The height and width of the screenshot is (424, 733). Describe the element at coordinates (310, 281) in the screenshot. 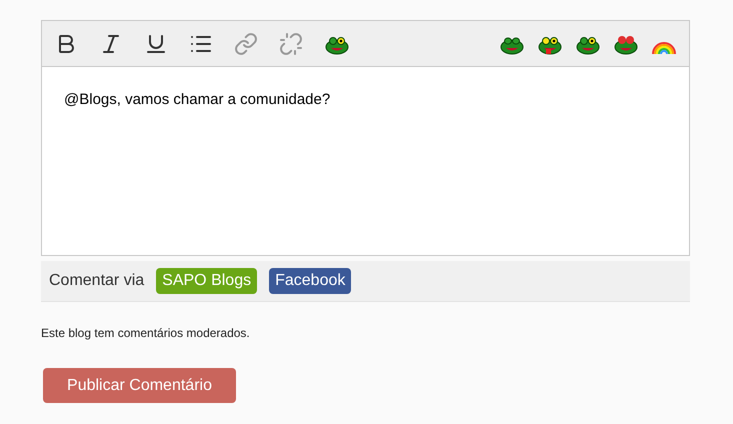

I see `login-option: Facebook` at that location.